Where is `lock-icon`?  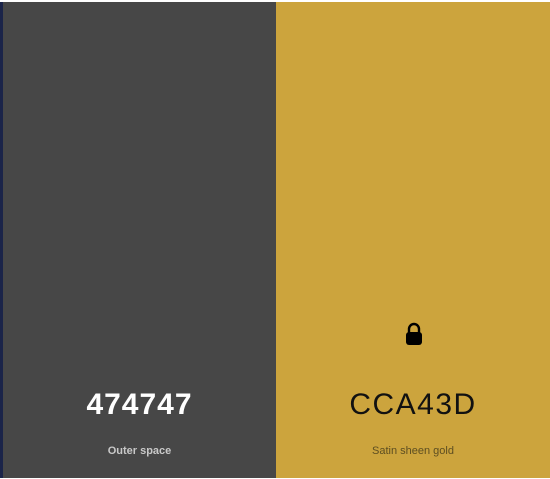
lock-icon is located at coordinates (414, 334).